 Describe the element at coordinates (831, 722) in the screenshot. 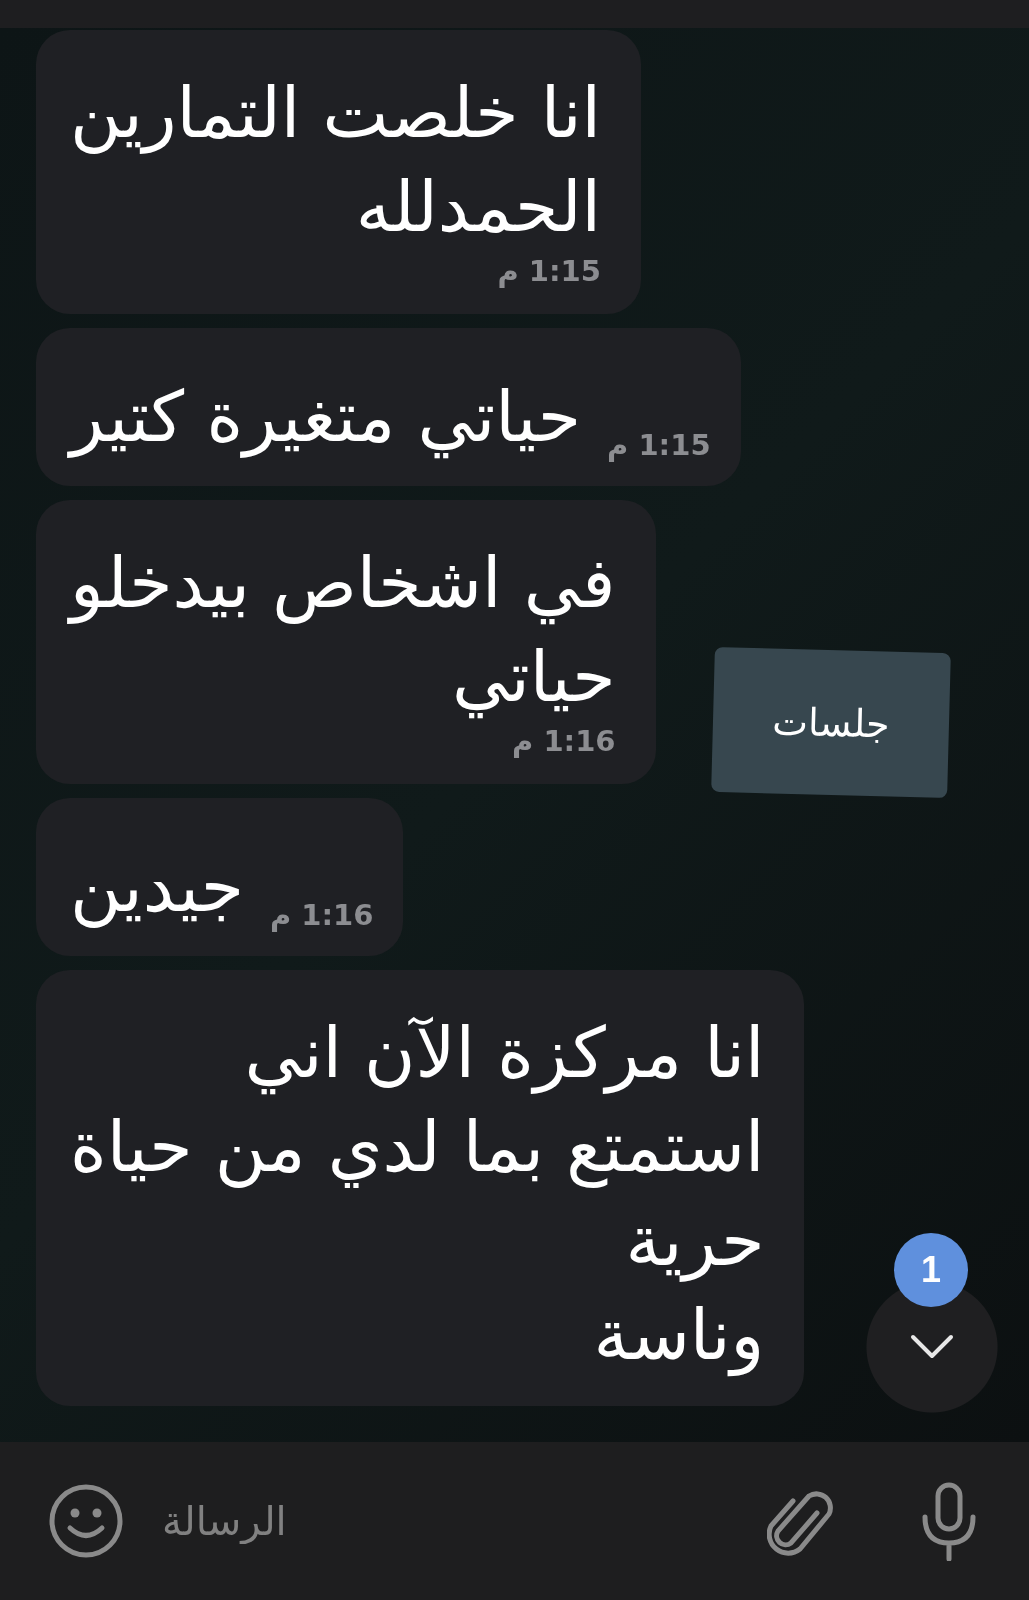

I see `floating-label: جلسات` at that location.